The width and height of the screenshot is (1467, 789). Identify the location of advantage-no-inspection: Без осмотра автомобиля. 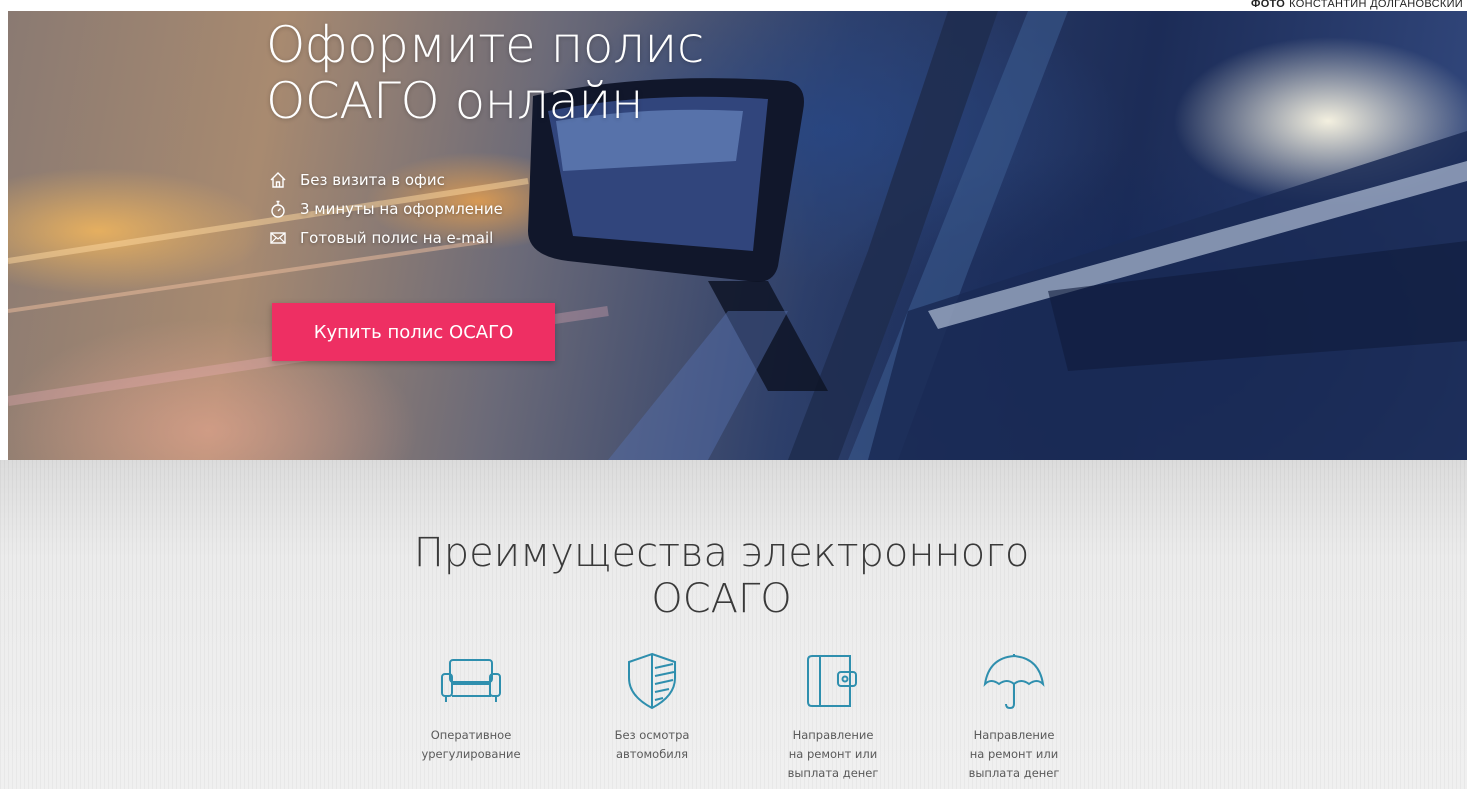
(652, 707).